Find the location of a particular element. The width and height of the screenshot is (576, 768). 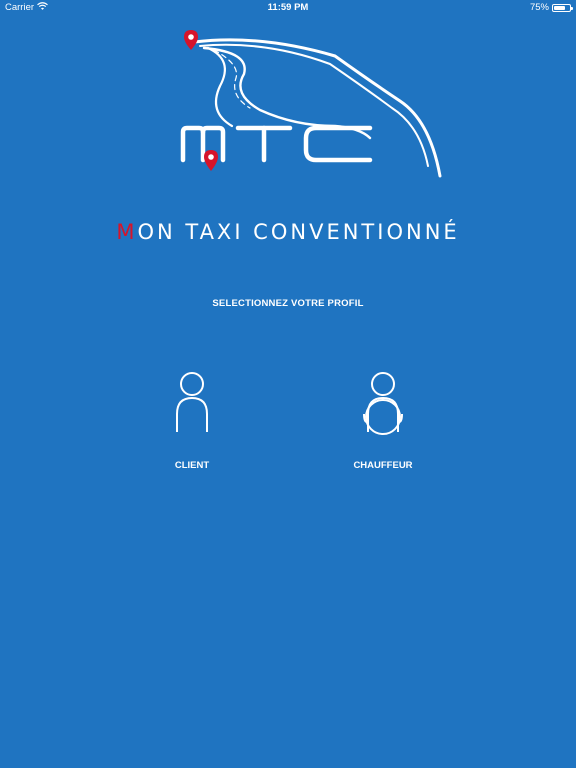

status-right: 75% is located at coordinates (551, 8).